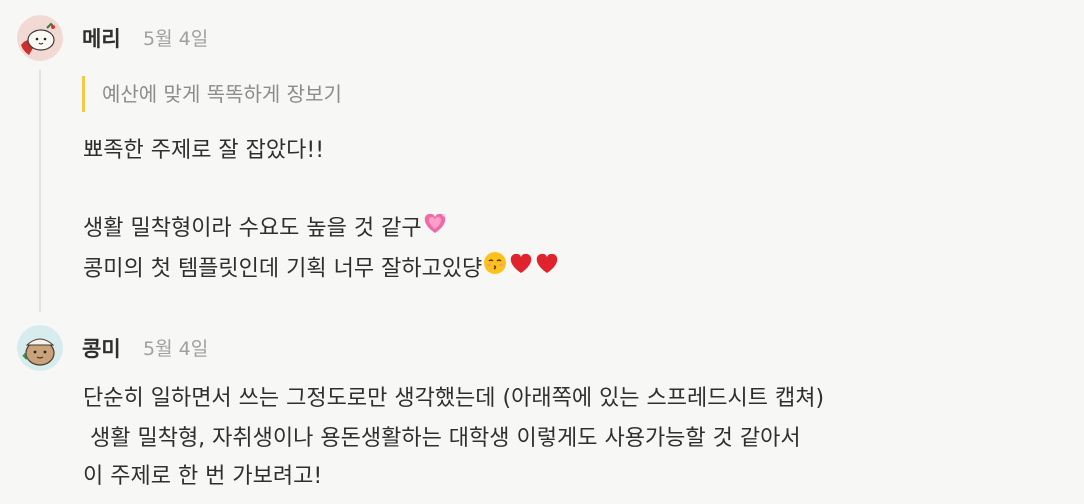  I want to click on comment-line: 뾰족한 주제로 잘 잡았다!!, so click(204, 150).